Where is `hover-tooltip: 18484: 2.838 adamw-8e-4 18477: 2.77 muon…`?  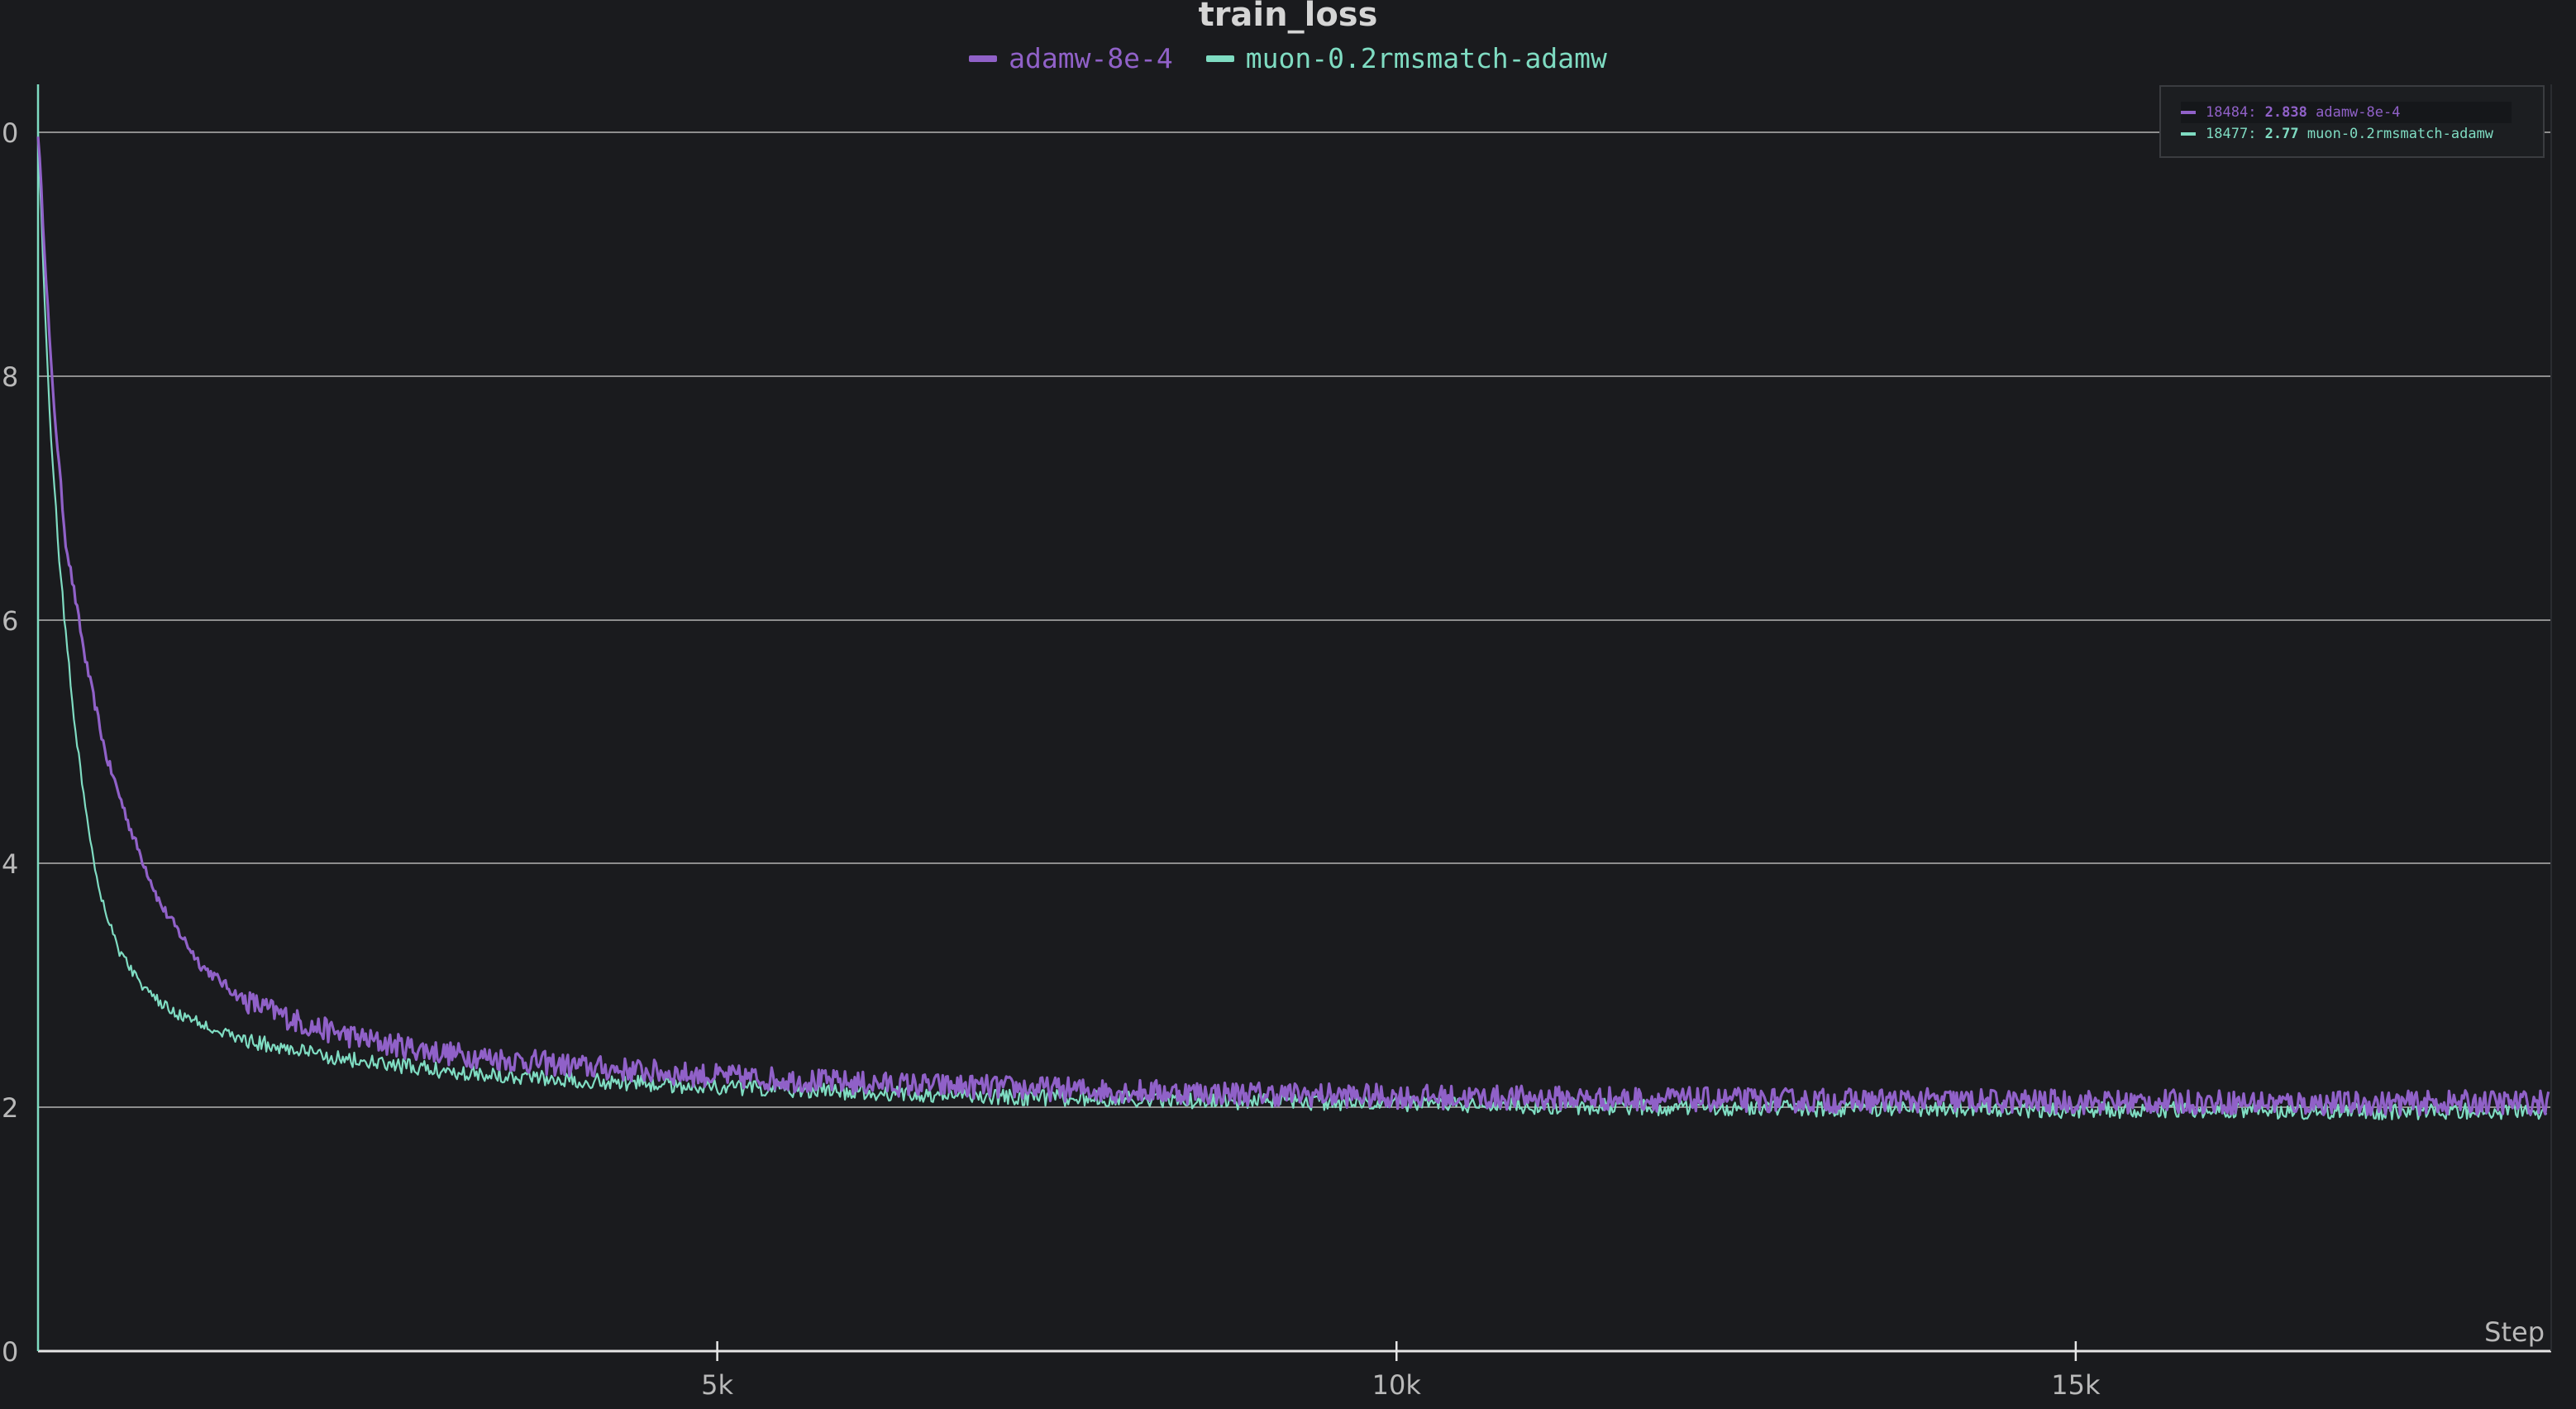 hover-tooltip: 18484: 2.838 adamw-8e-4 18477: 2.77 muon… is located at coordinates (2352, 122).